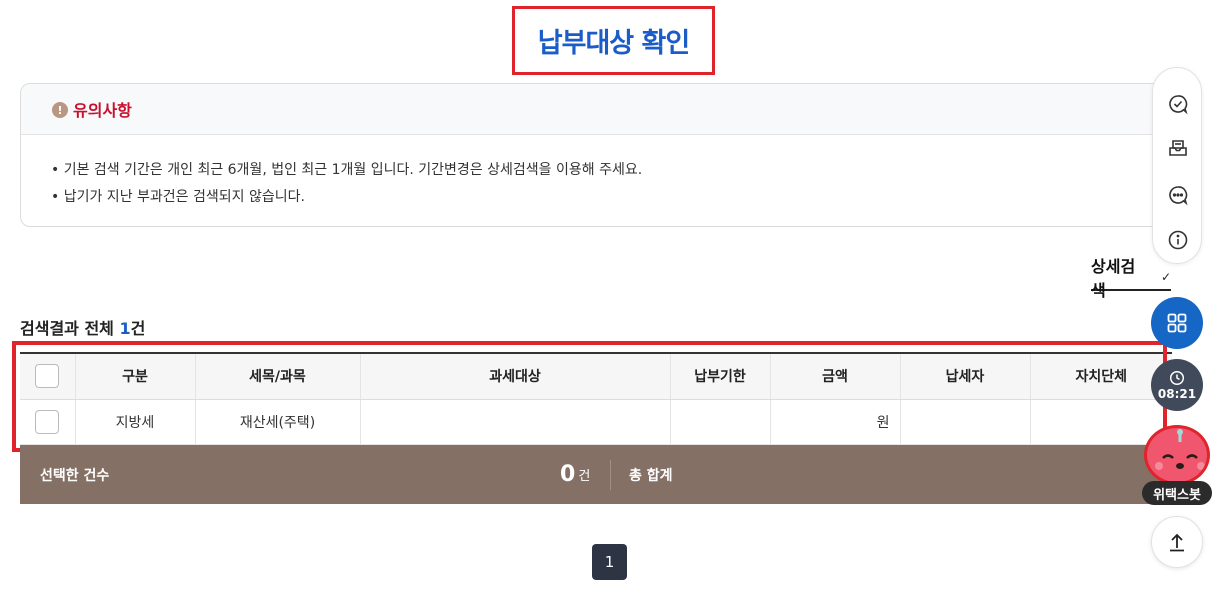 This screenshot has height=597, width=1230. I want to click on page-title: 납부대상 확인, so click(613, 43).